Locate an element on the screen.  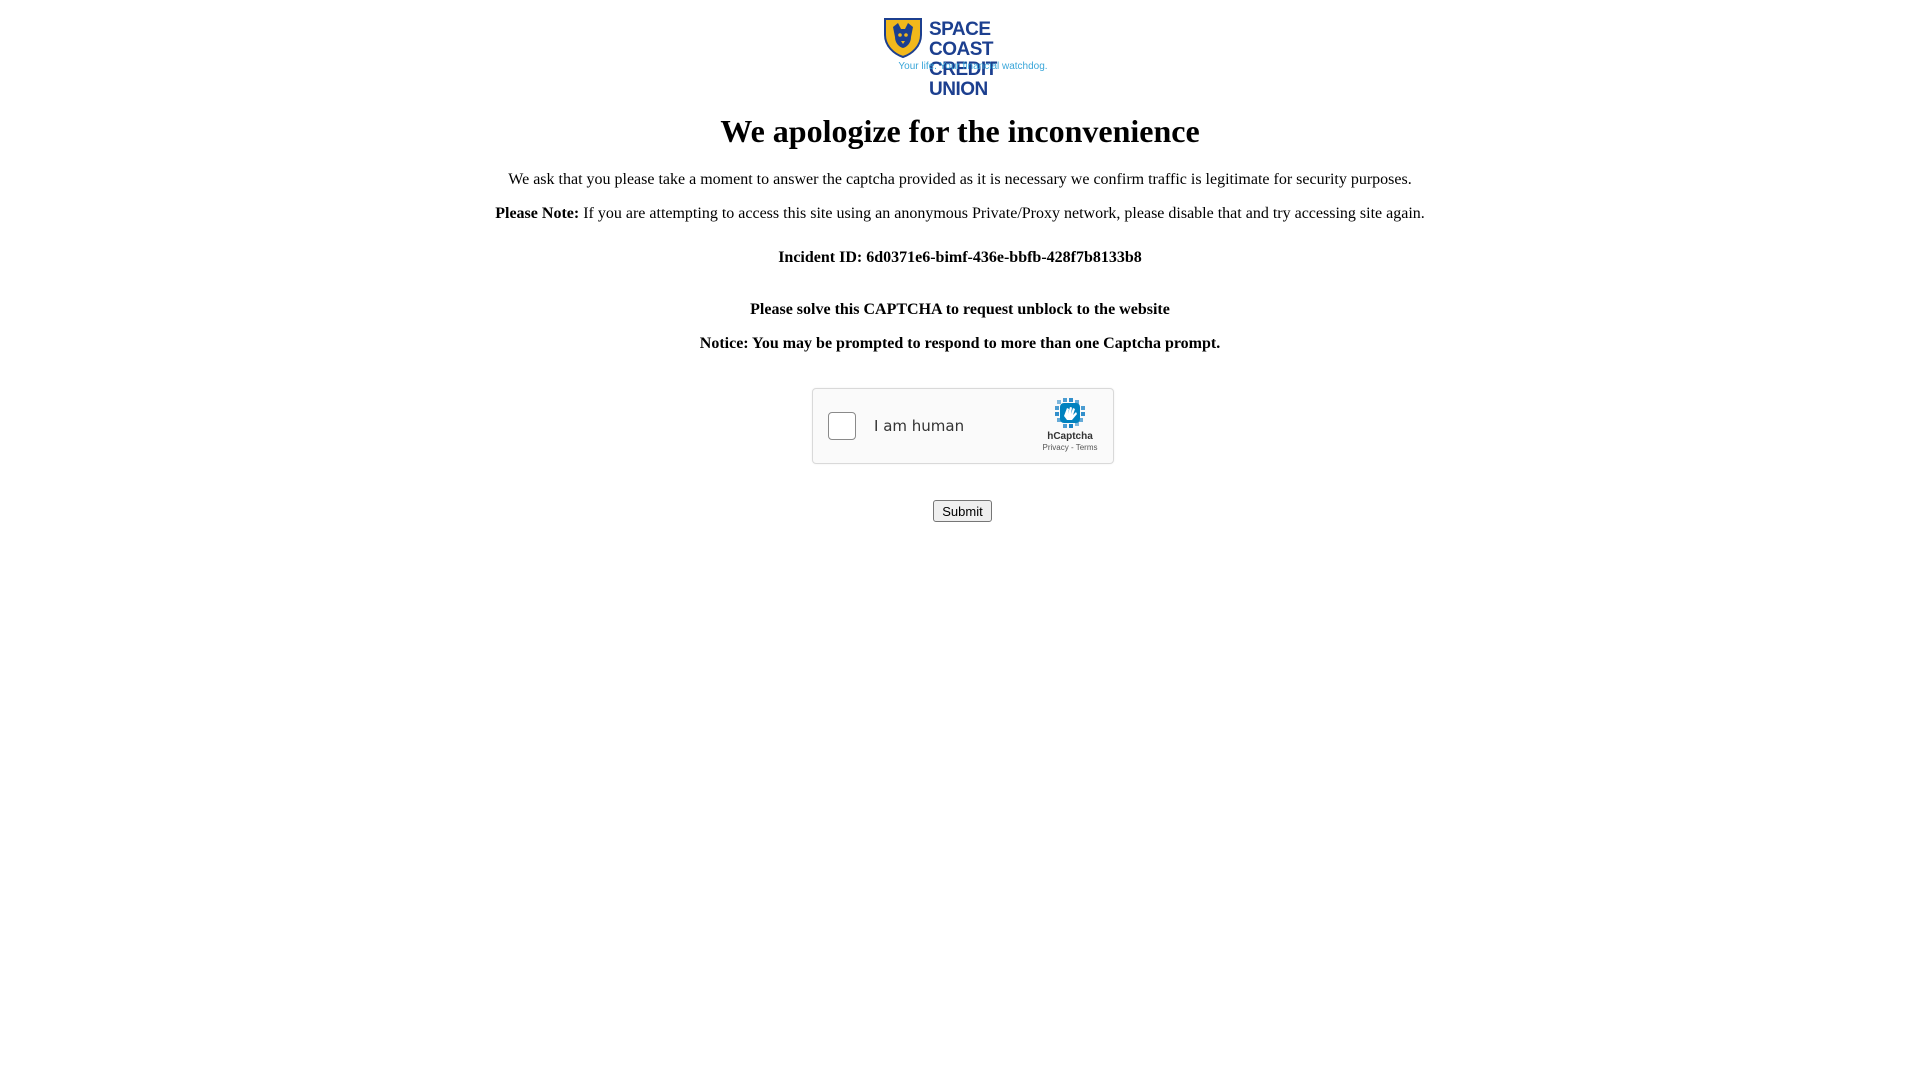
hcaptcha-hand-icon is located at coordinates (1070, 413).